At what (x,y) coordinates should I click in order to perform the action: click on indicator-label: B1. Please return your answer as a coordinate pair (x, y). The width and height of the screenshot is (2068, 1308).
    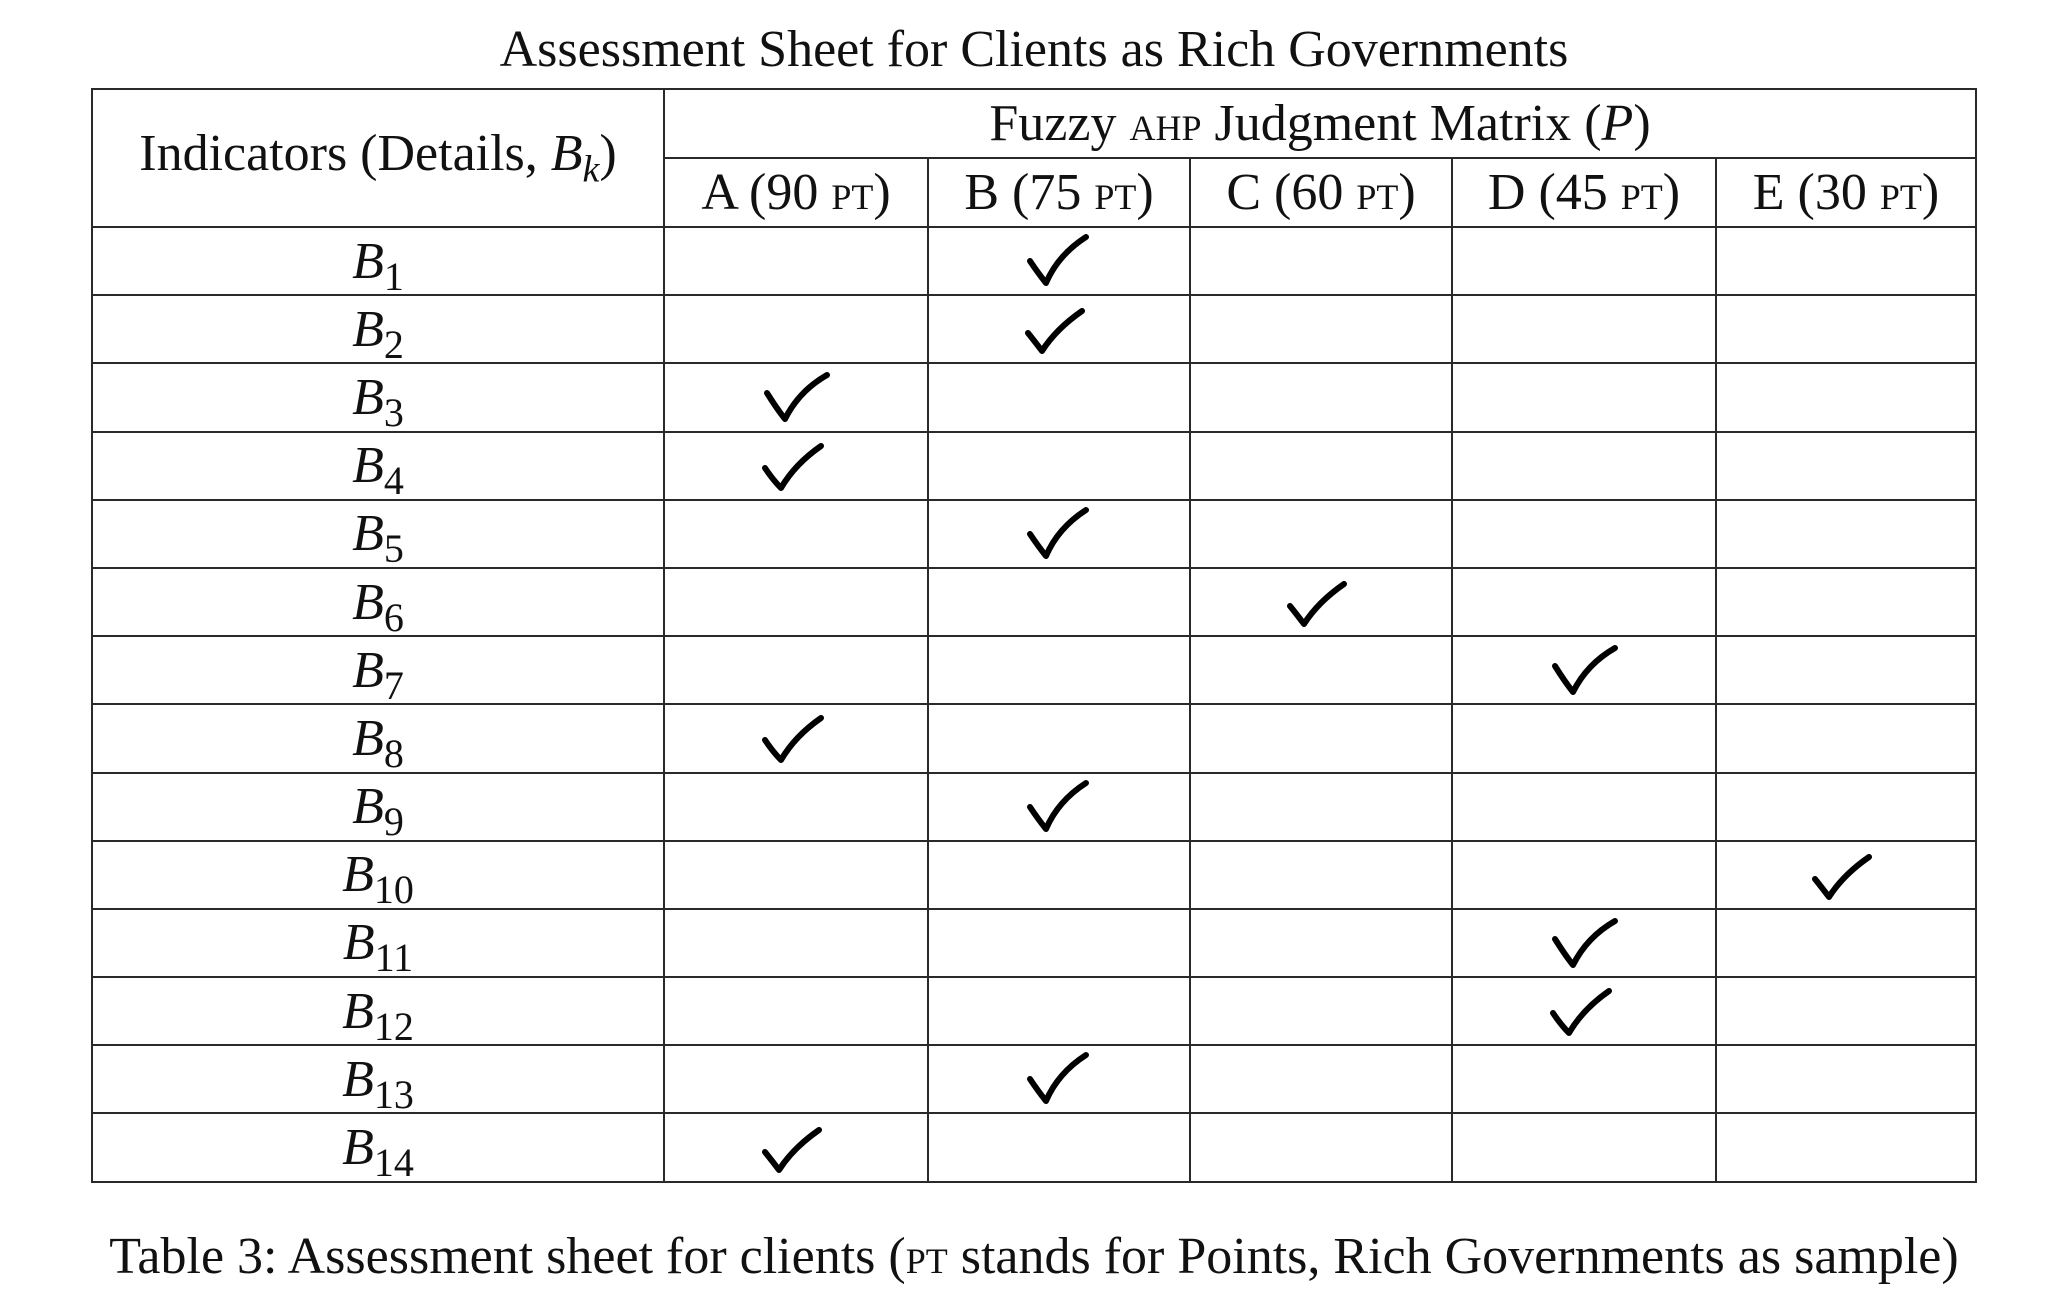
    Looking at the image, I should click on (378, 261).